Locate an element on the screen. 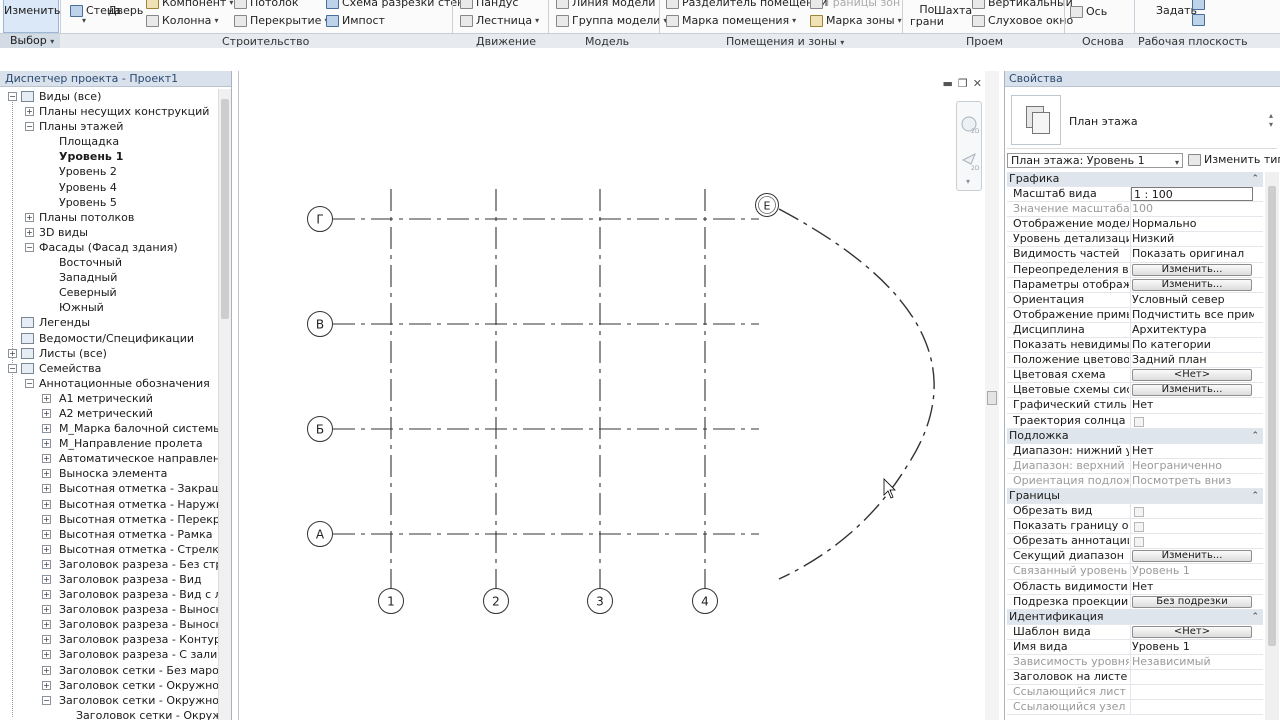  property-edit-button: Без подрезки is located at coordinates (1192, 601).